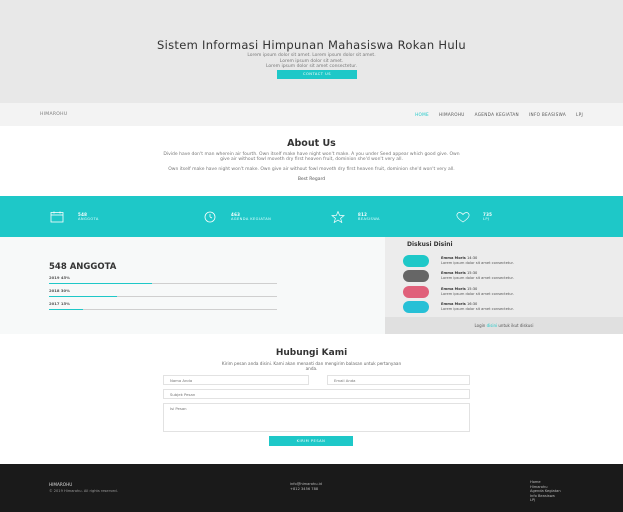 The image size is (623, 512). What do you see at coordinates (579, 114) in the screenshot?
I see `nav-item-lpj: LPJ` at bounding box center [579, 114].